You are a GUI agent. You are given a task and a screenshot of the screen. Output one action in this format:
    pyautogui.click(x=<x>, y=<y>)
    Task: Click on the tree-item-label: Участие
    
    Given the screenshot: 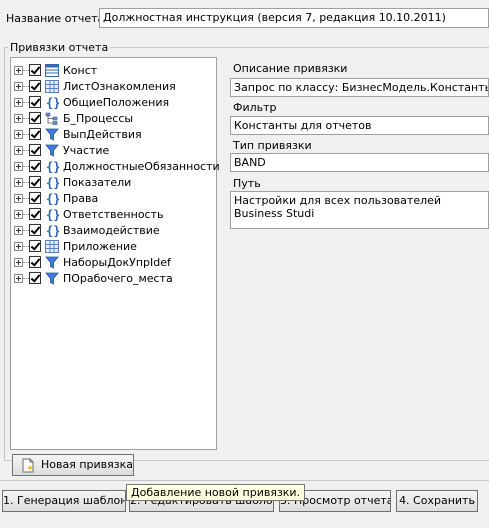 What is the action you would take?
    pyautogui.click(x=86, y=150)
    